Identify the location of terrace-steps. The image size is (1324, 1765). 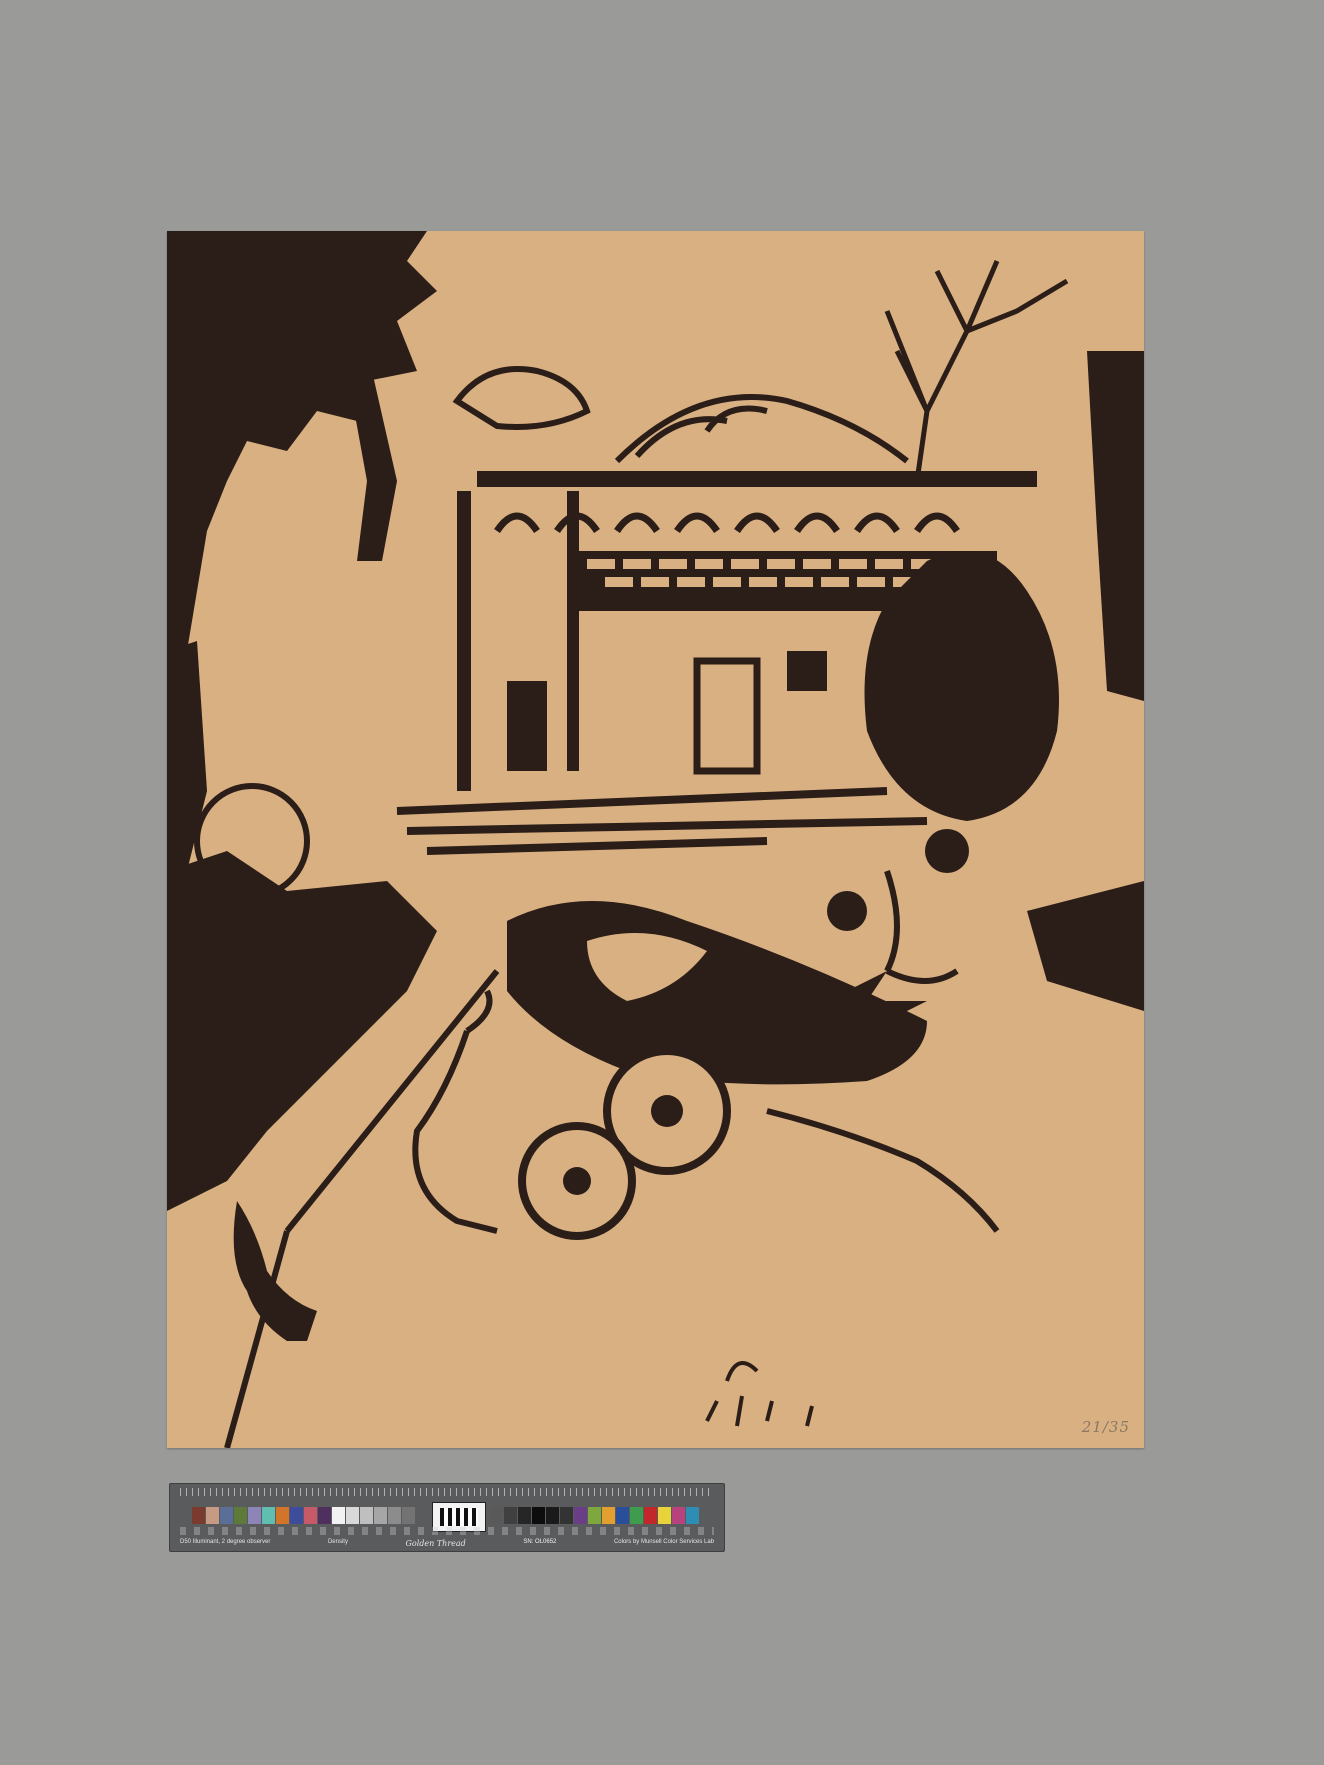
(662, 821).